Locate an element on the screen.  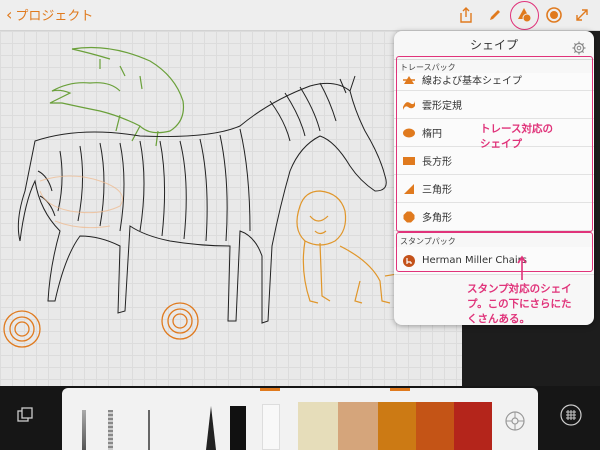
brush-fineliner is located at coordinates (149, 430).